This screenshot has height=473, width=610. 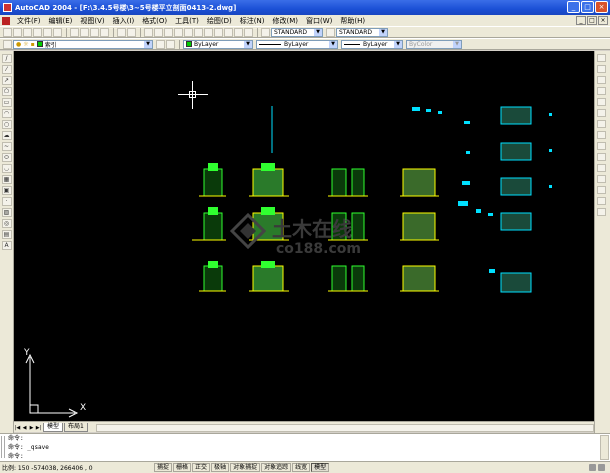 What do you see at coordinates (601, 80) in the screenshot?
I see `mirror-icon` at bounding box center [601, 80].